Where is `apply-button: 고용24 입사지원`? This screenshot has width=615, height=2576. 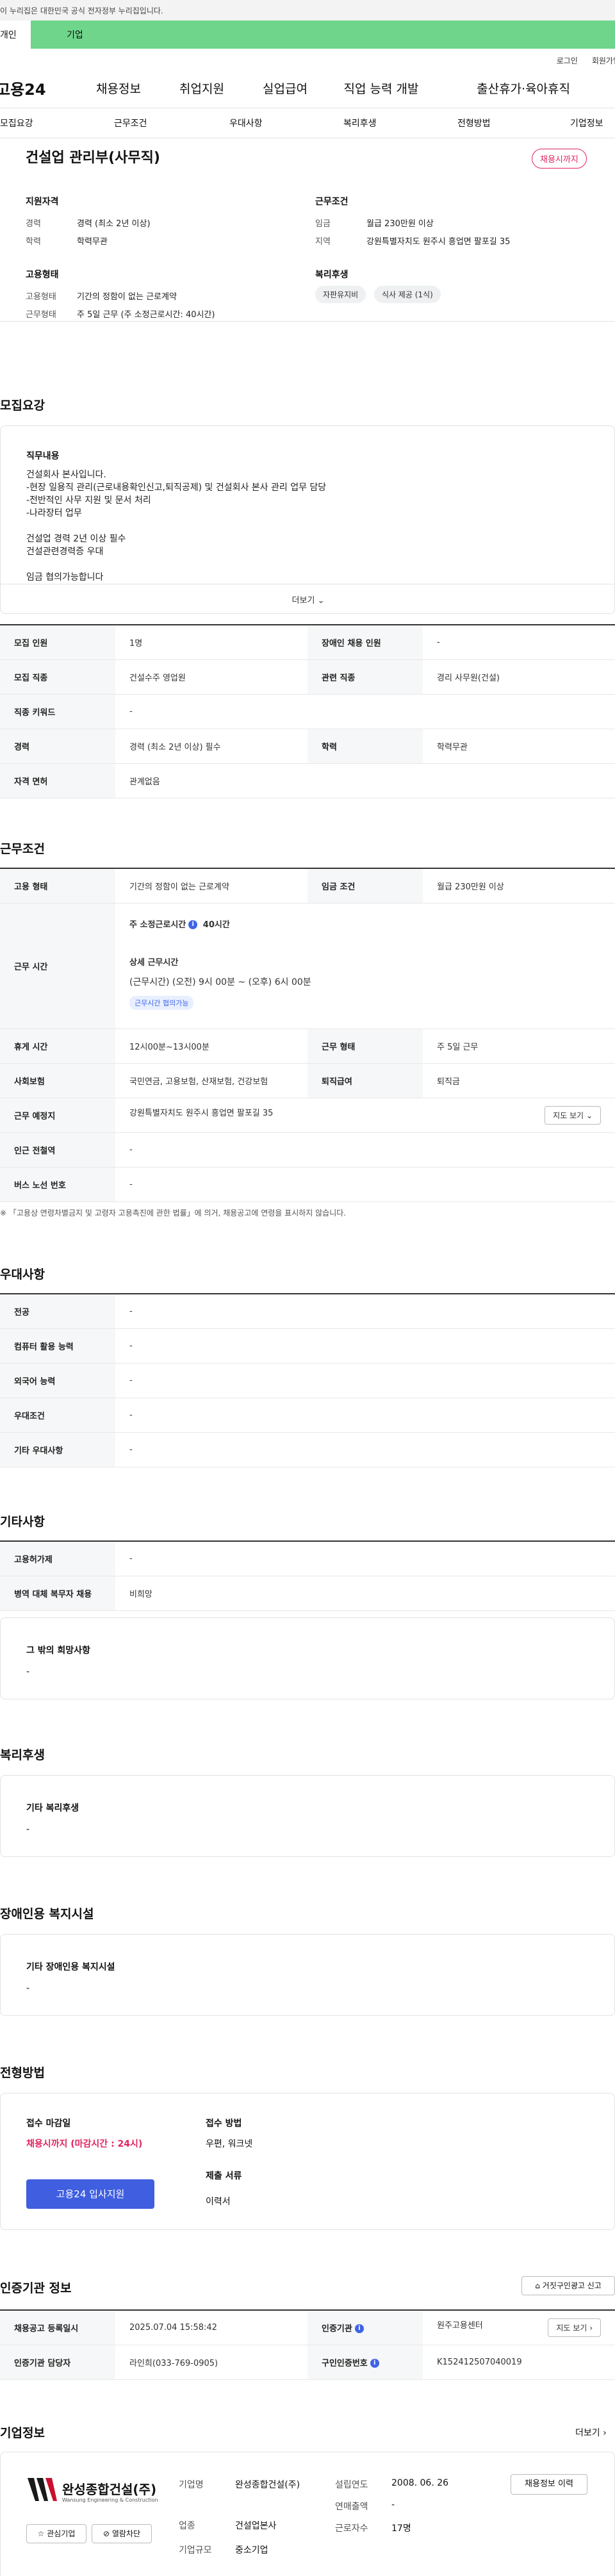 apply-button: 고용24 입사지원 is located at coordinates (90, 2194).